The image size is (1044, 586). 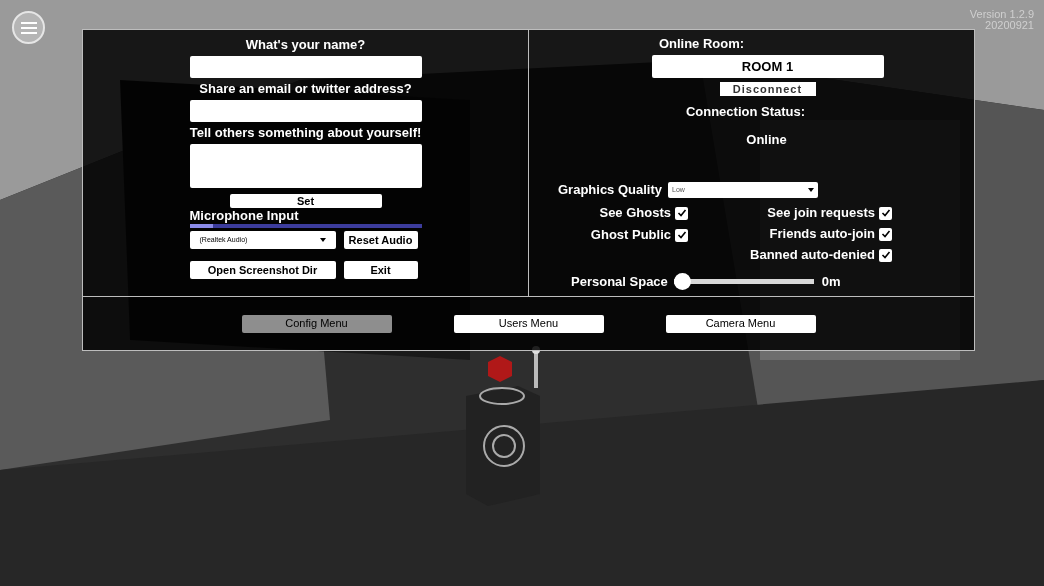 What do you see at coordinates (821, 213) in the screenshot?
I see `option-label: See join requests` at bounding box center [821, 213].